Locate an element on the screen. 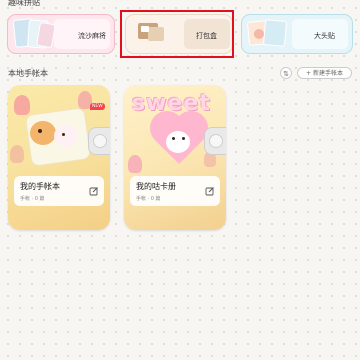 The height and width of the screenshot is (360, 360). fun-card-photo-sticker: 大头贴 is located at coordinates (297, 34).